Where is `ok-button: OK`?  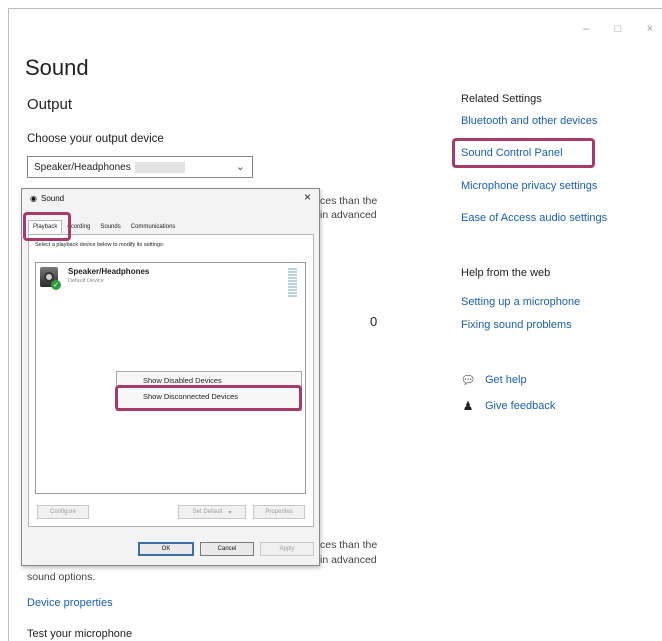
ok-button: OK is located at coordinates (166, 549).